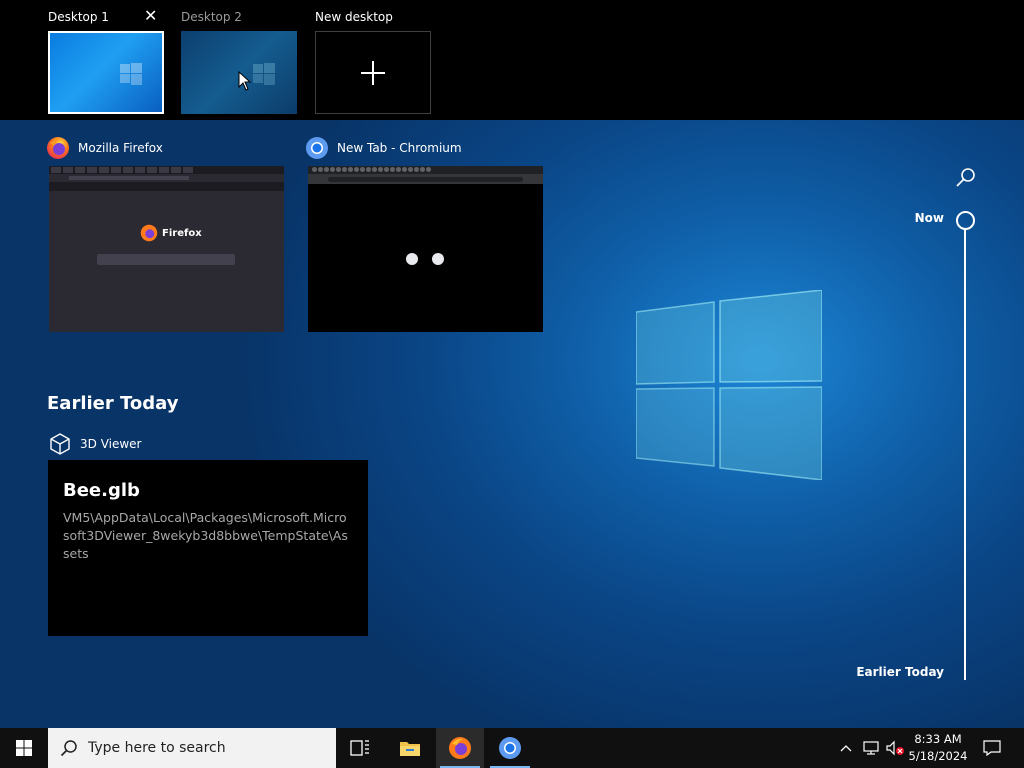  What do you see at coordinates (966, 178) in the screenshot?
I see `search-timeline-icon` at bounding box center [966, 178].